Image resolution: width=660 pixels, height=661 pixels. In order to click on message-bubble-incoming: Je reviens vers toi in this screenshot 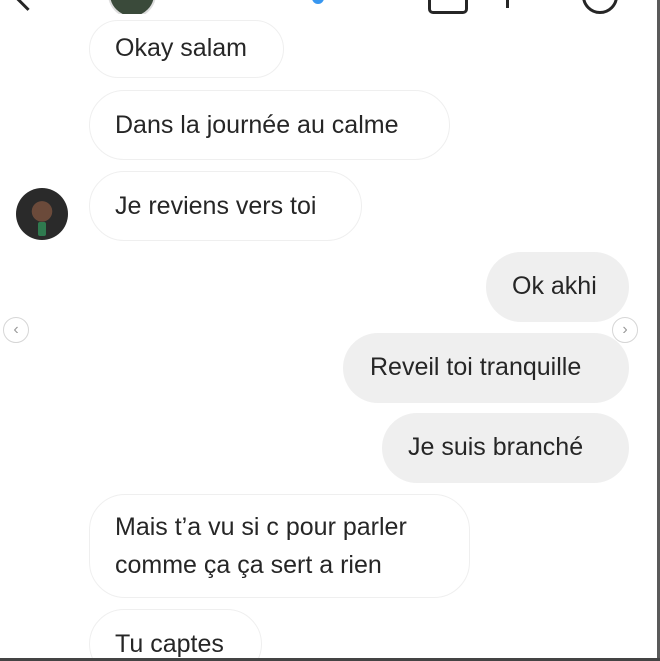, I will do `click(225, 206)`.